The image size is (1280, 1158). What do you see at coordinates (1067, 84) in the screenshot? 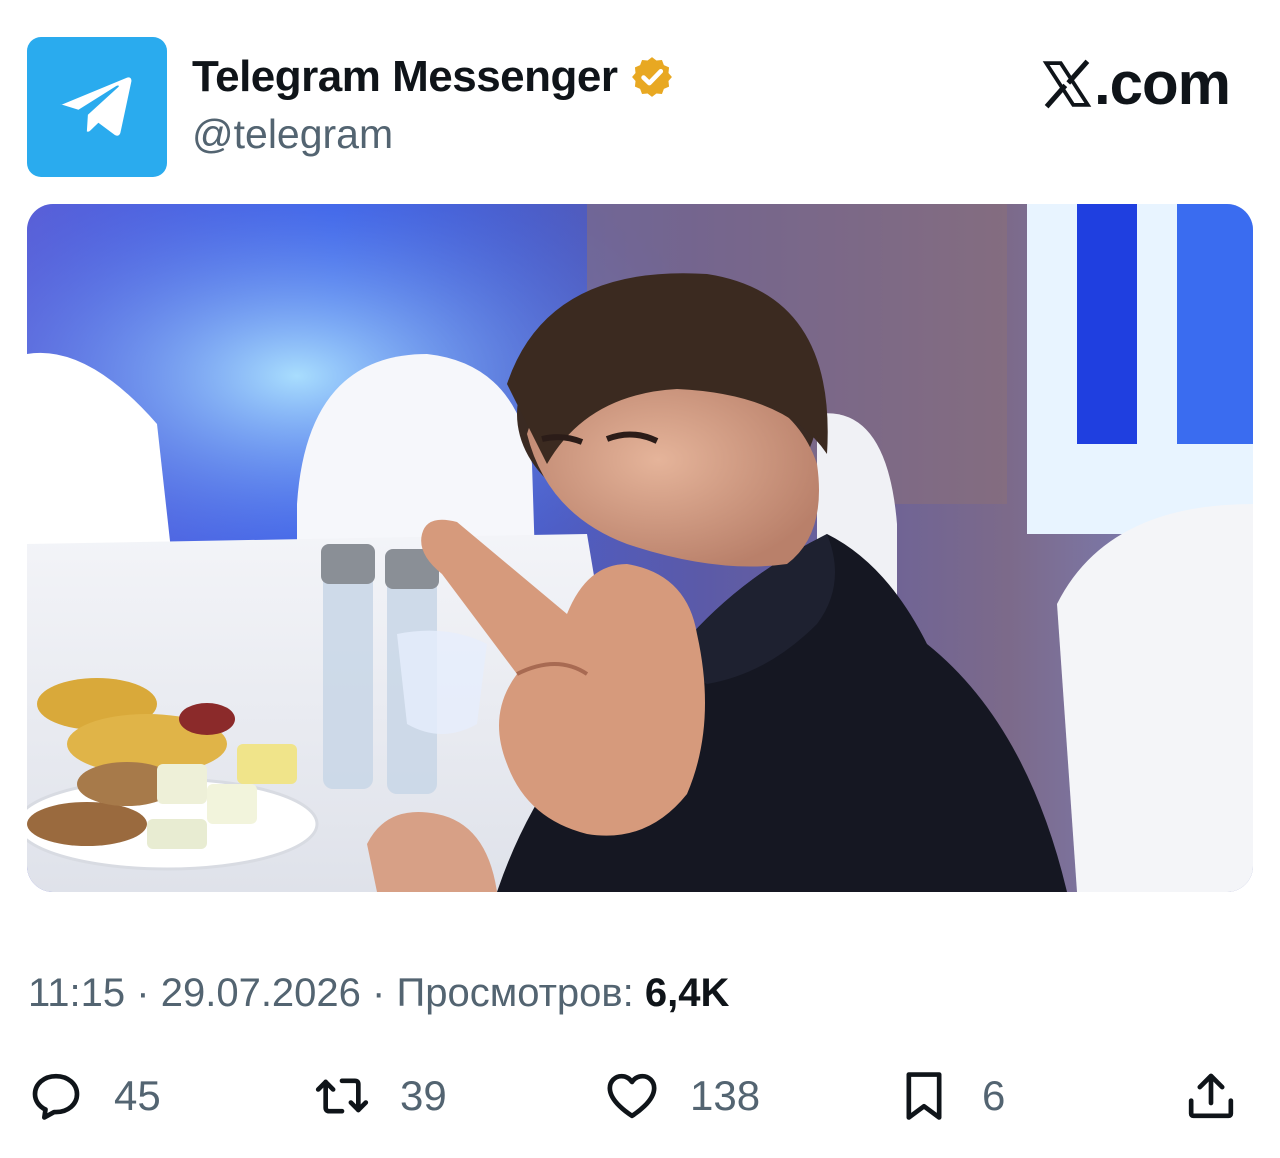
I see `x-logo-icon` at bounding box center [1067, 84].